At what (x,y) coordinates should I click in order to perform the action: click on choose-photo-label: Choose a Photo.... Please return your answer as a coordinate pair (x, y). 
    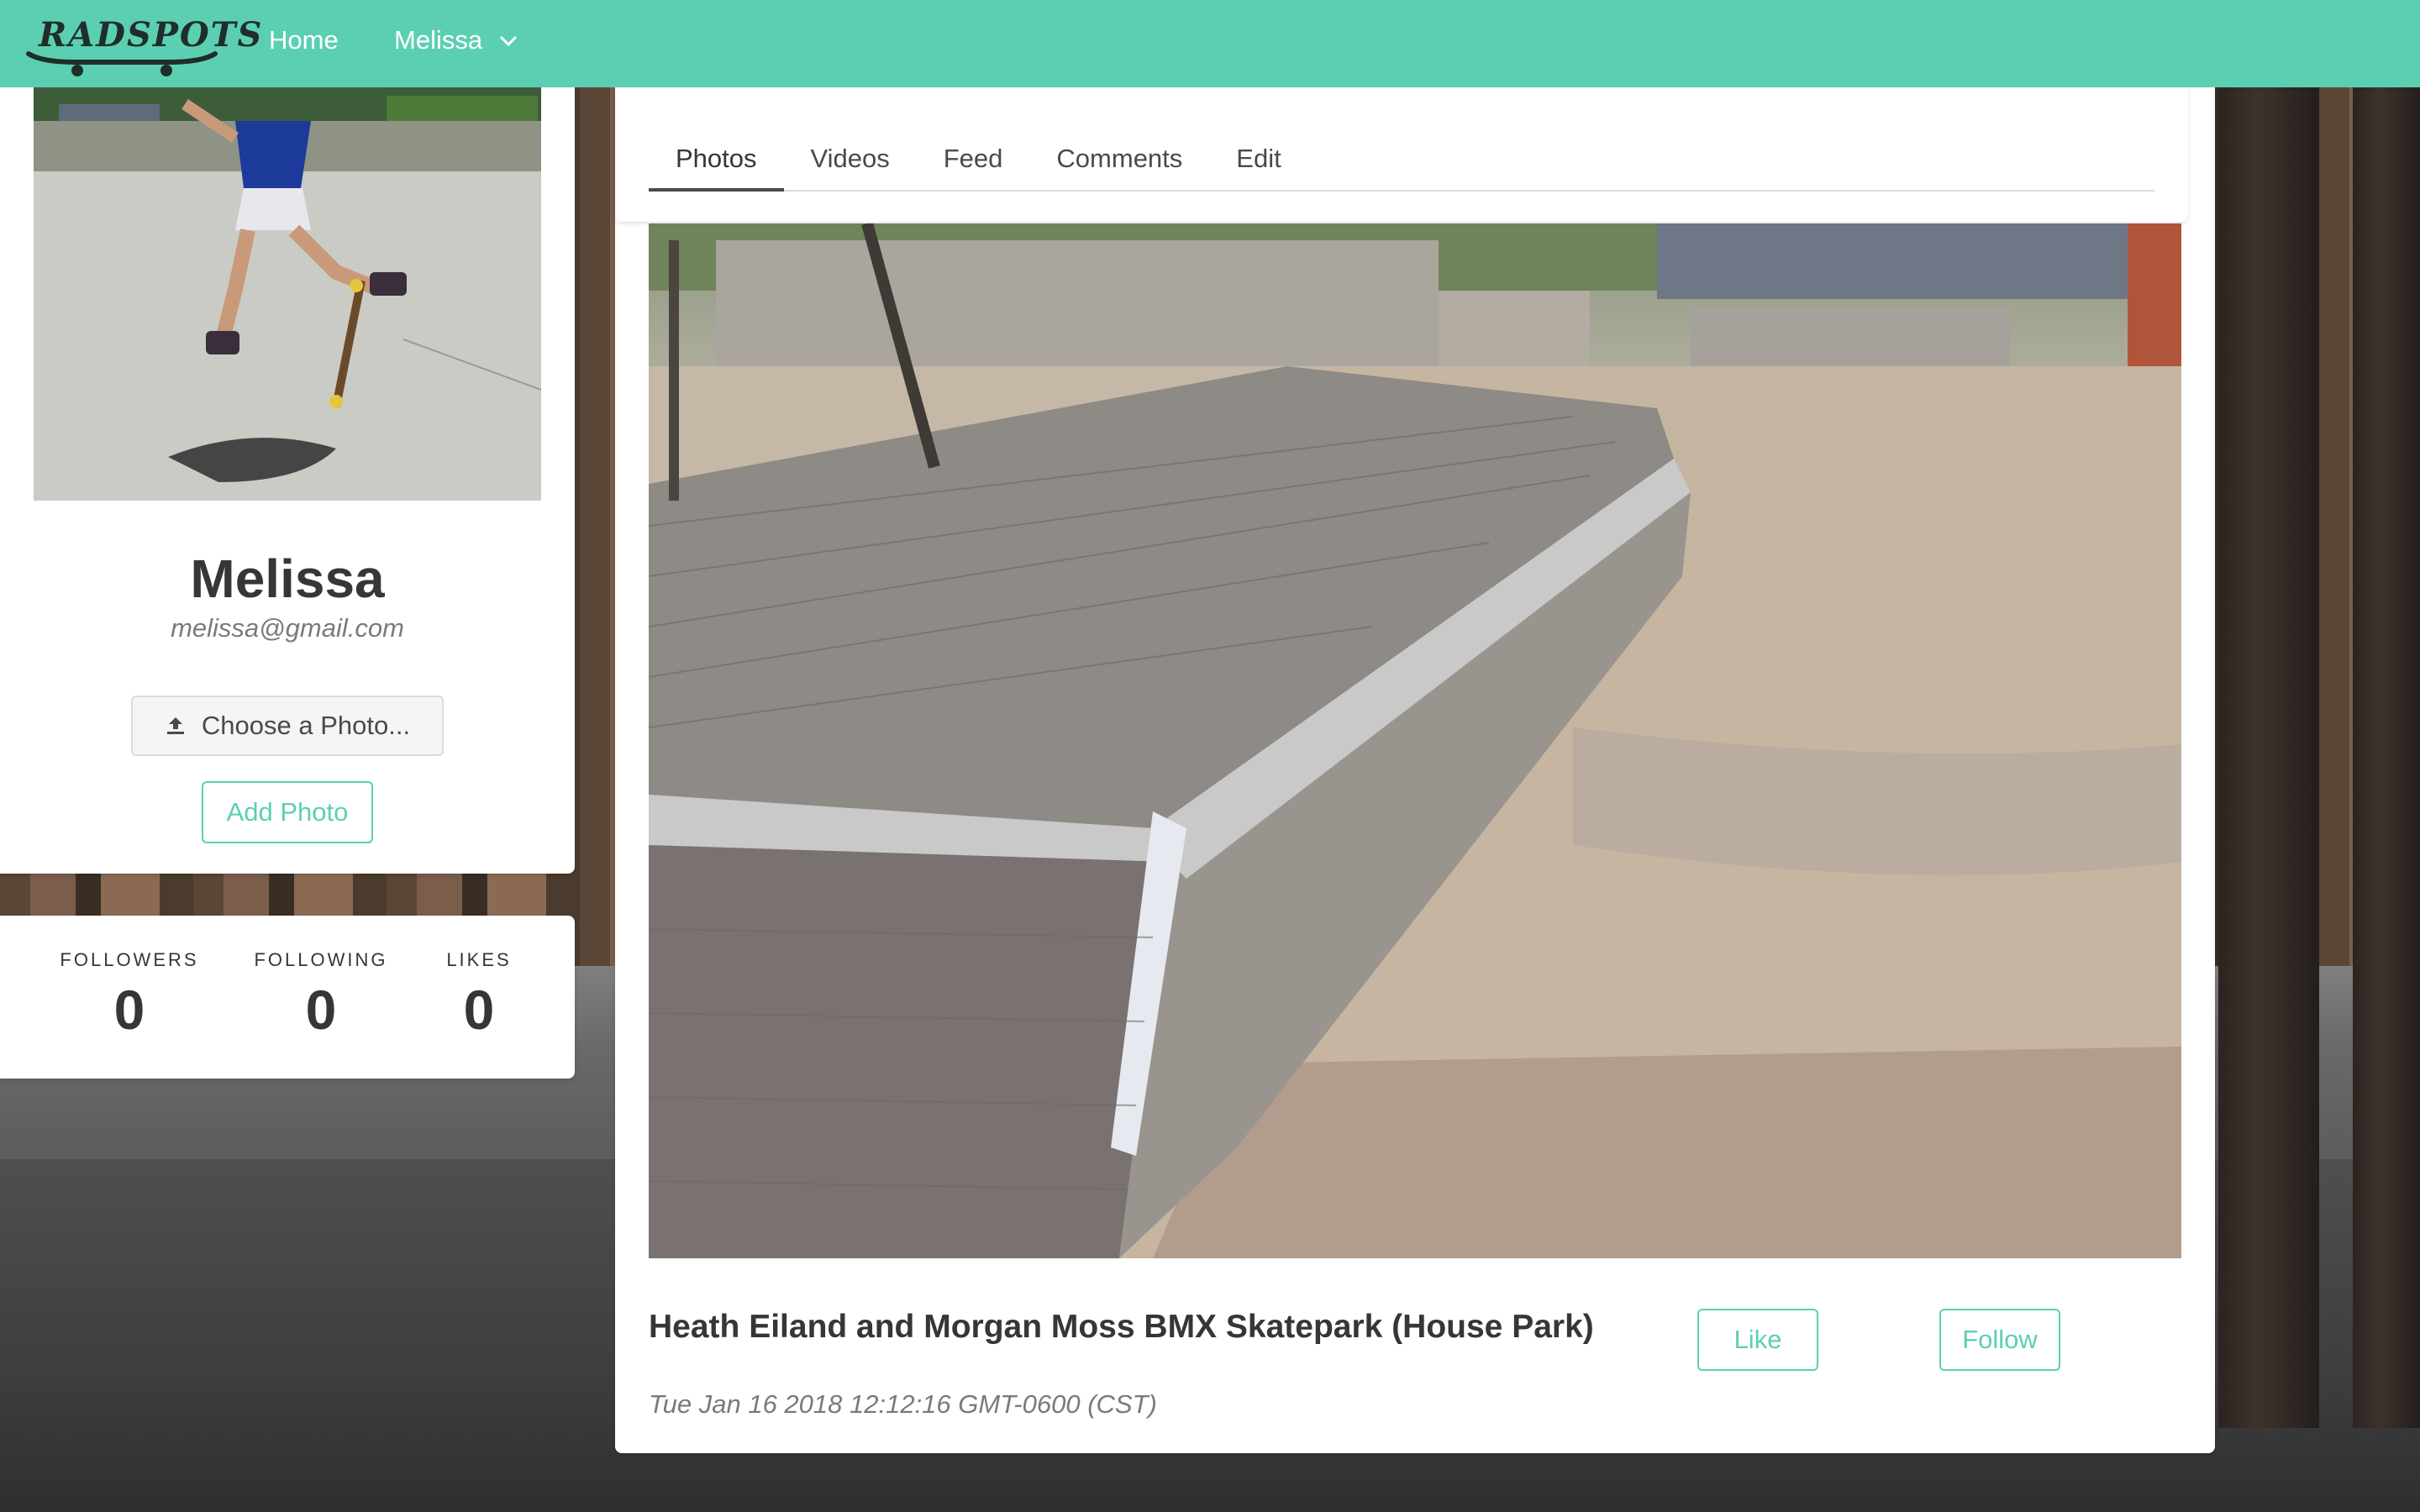
    Looking at the image, I should click on (306, 725).